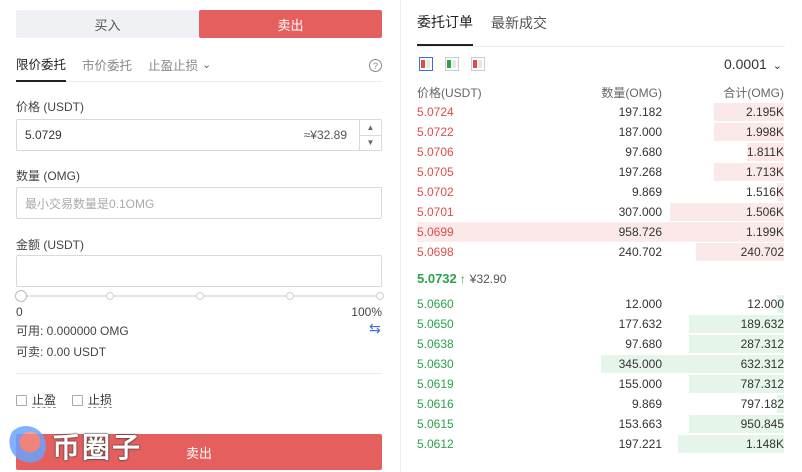 Image resolution: width=802 pixels, height=472 pixels. I want to click on help-icon: ?, so click(375, 65).